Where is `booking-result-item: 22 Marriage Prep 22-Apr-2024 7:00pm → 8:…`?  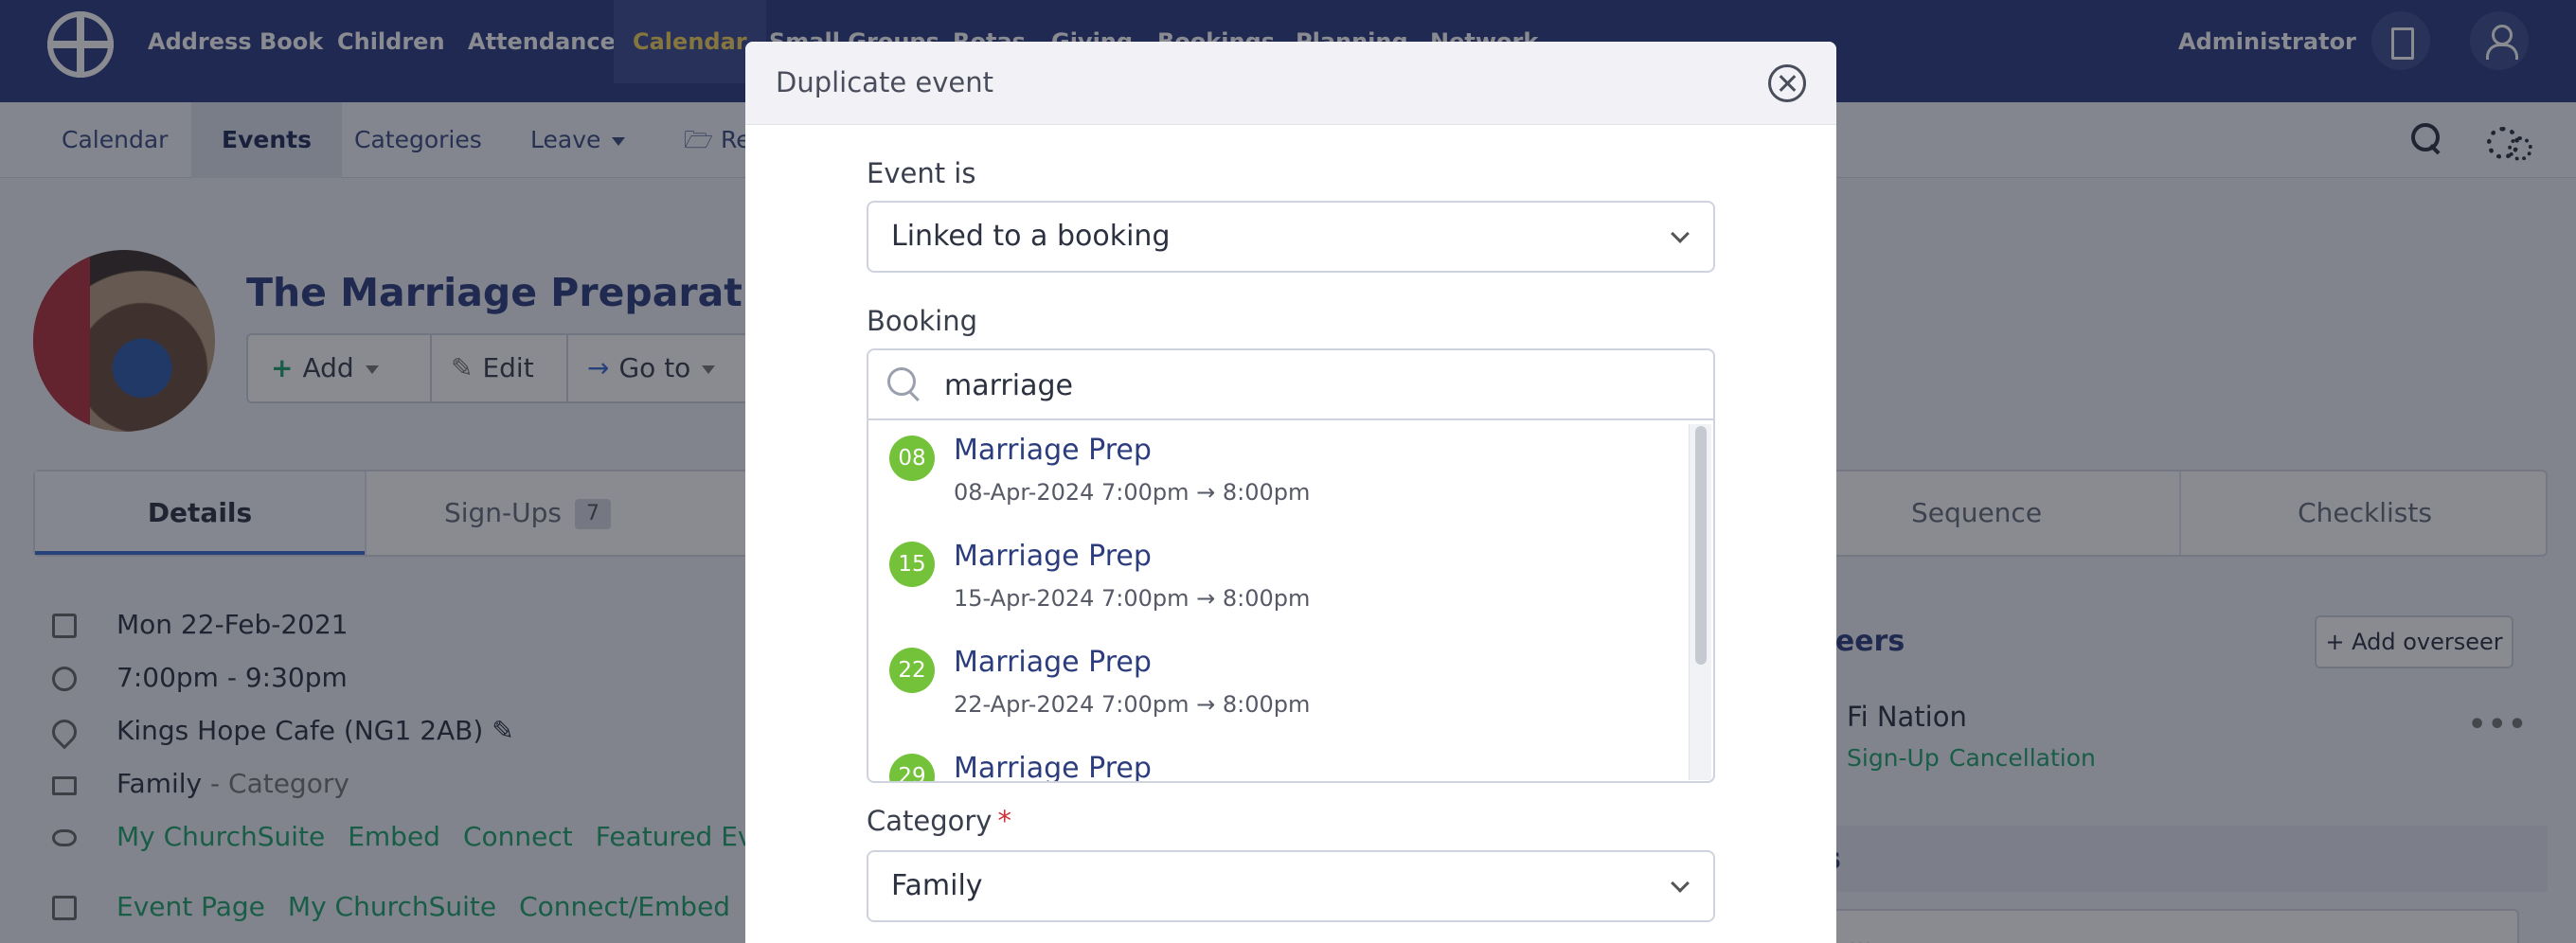 booking-result-item: 22 Marriage Prep 22-Apr-2024 7:00pm → 8:… is located at coordinates (1275, 685).